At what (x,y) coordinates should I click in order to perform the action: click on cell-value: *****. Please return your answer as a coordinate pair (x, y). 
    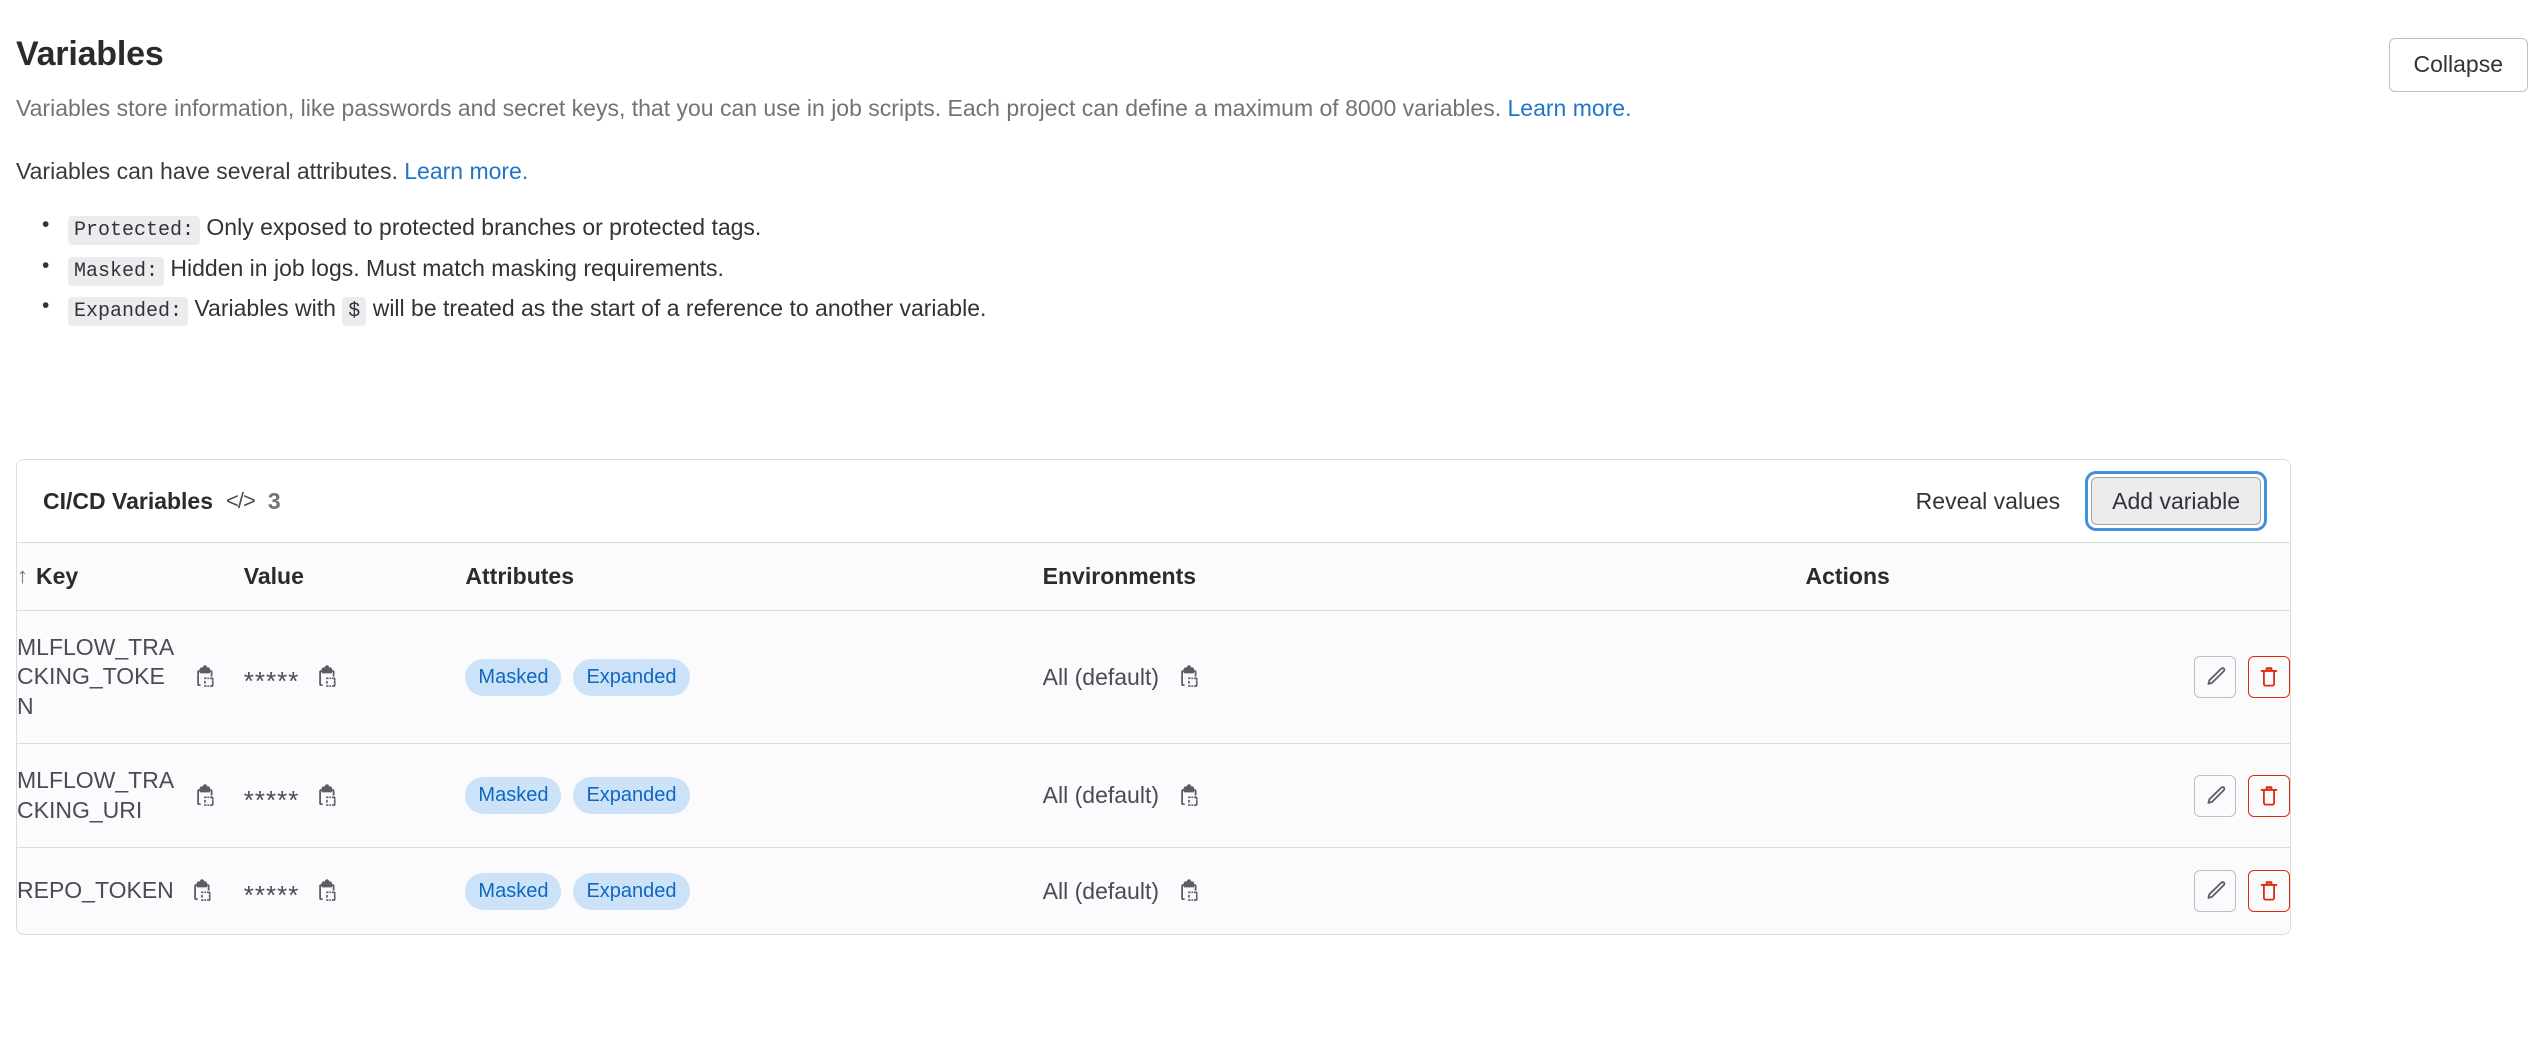
    Looking at the image, I should click on (354, 796).